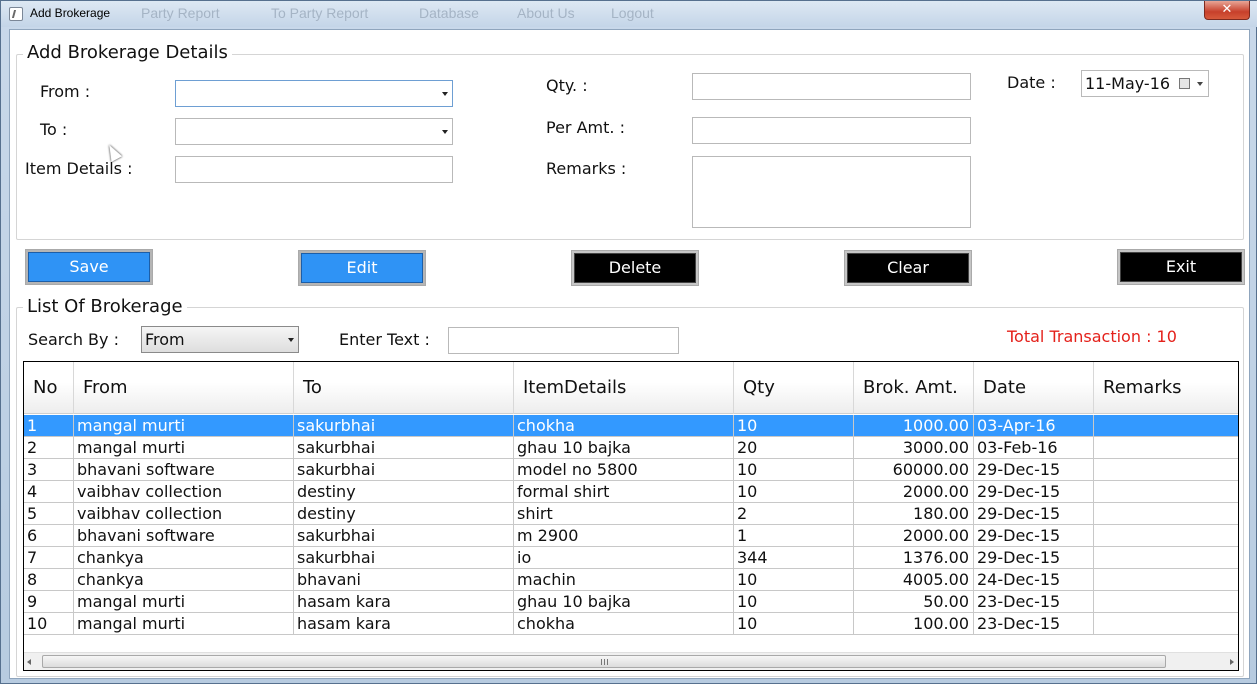 The height and width of the screenshot is (684, 1257). Describe the element at coordinates (914, 388) in the screenshot. I see `column-header-brok-amt: Brok. Amt.` at that location.